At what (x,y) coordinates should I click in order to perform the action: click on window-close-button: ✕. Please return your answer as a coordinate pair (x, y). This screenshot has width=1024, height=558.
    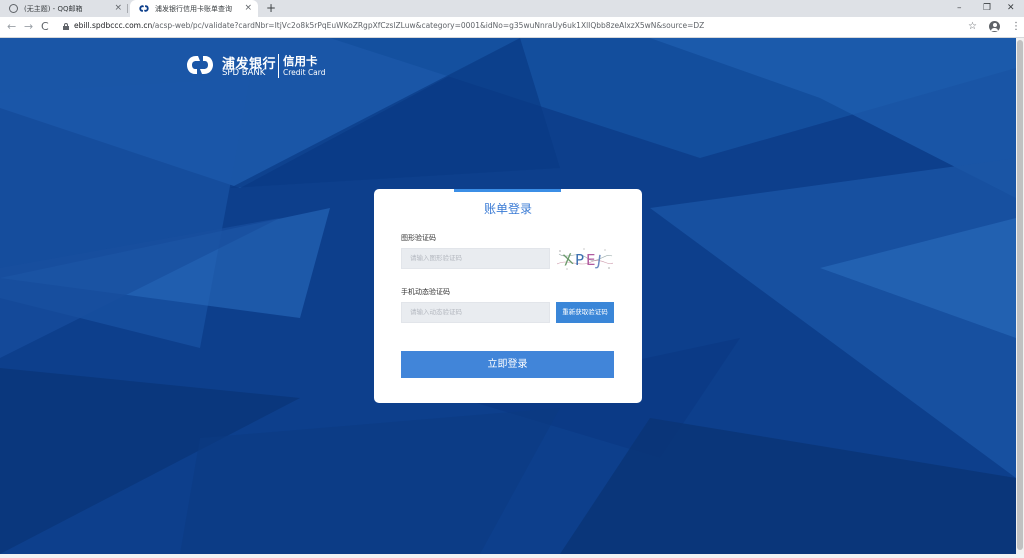
    Looking at the image, I should click on (1011, 8).